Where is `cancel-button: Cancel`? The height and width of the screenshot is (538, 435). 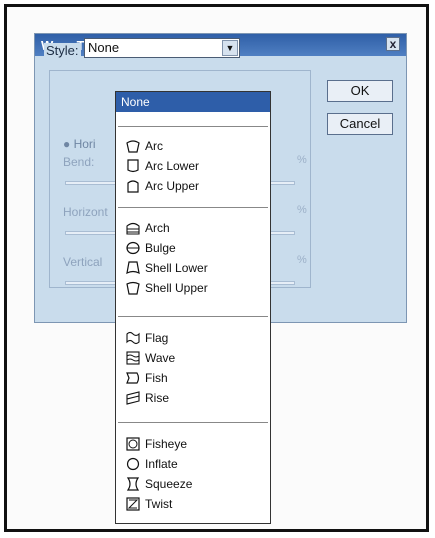
cancel-button: Cancel is located at coordinates (360, 124).